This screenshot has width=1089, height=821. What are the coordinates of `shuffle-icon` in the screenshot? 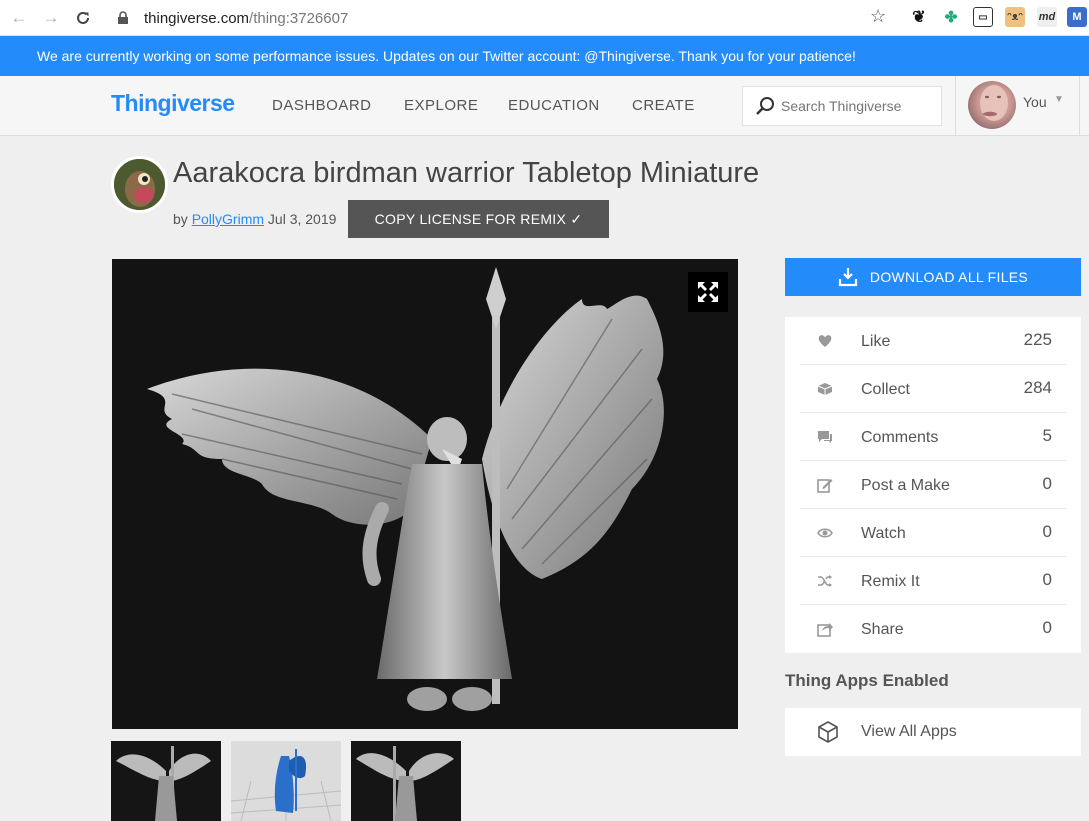 It's located at (825, 581).